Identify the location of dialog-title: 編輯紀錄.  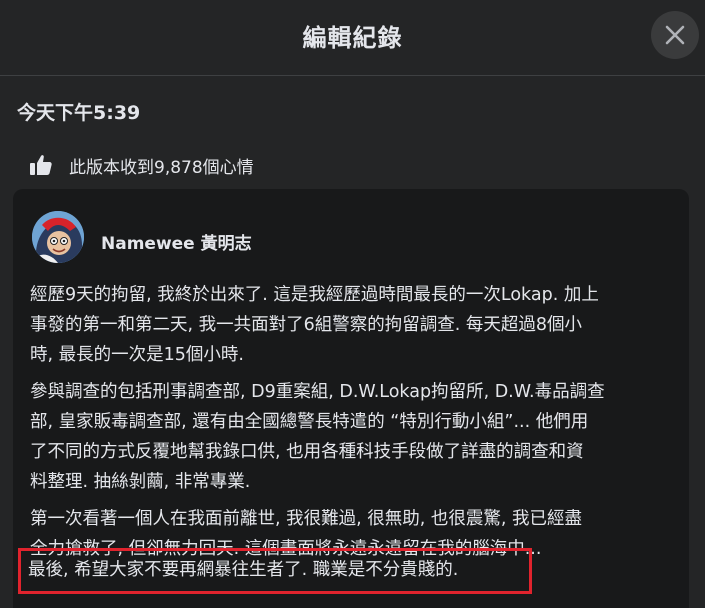
(352, 38).